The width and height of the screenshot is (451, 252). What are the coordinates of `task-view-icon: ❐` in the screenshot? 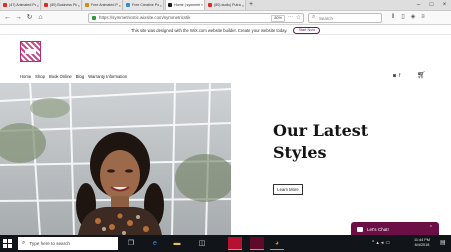 It's located at (131, 243).